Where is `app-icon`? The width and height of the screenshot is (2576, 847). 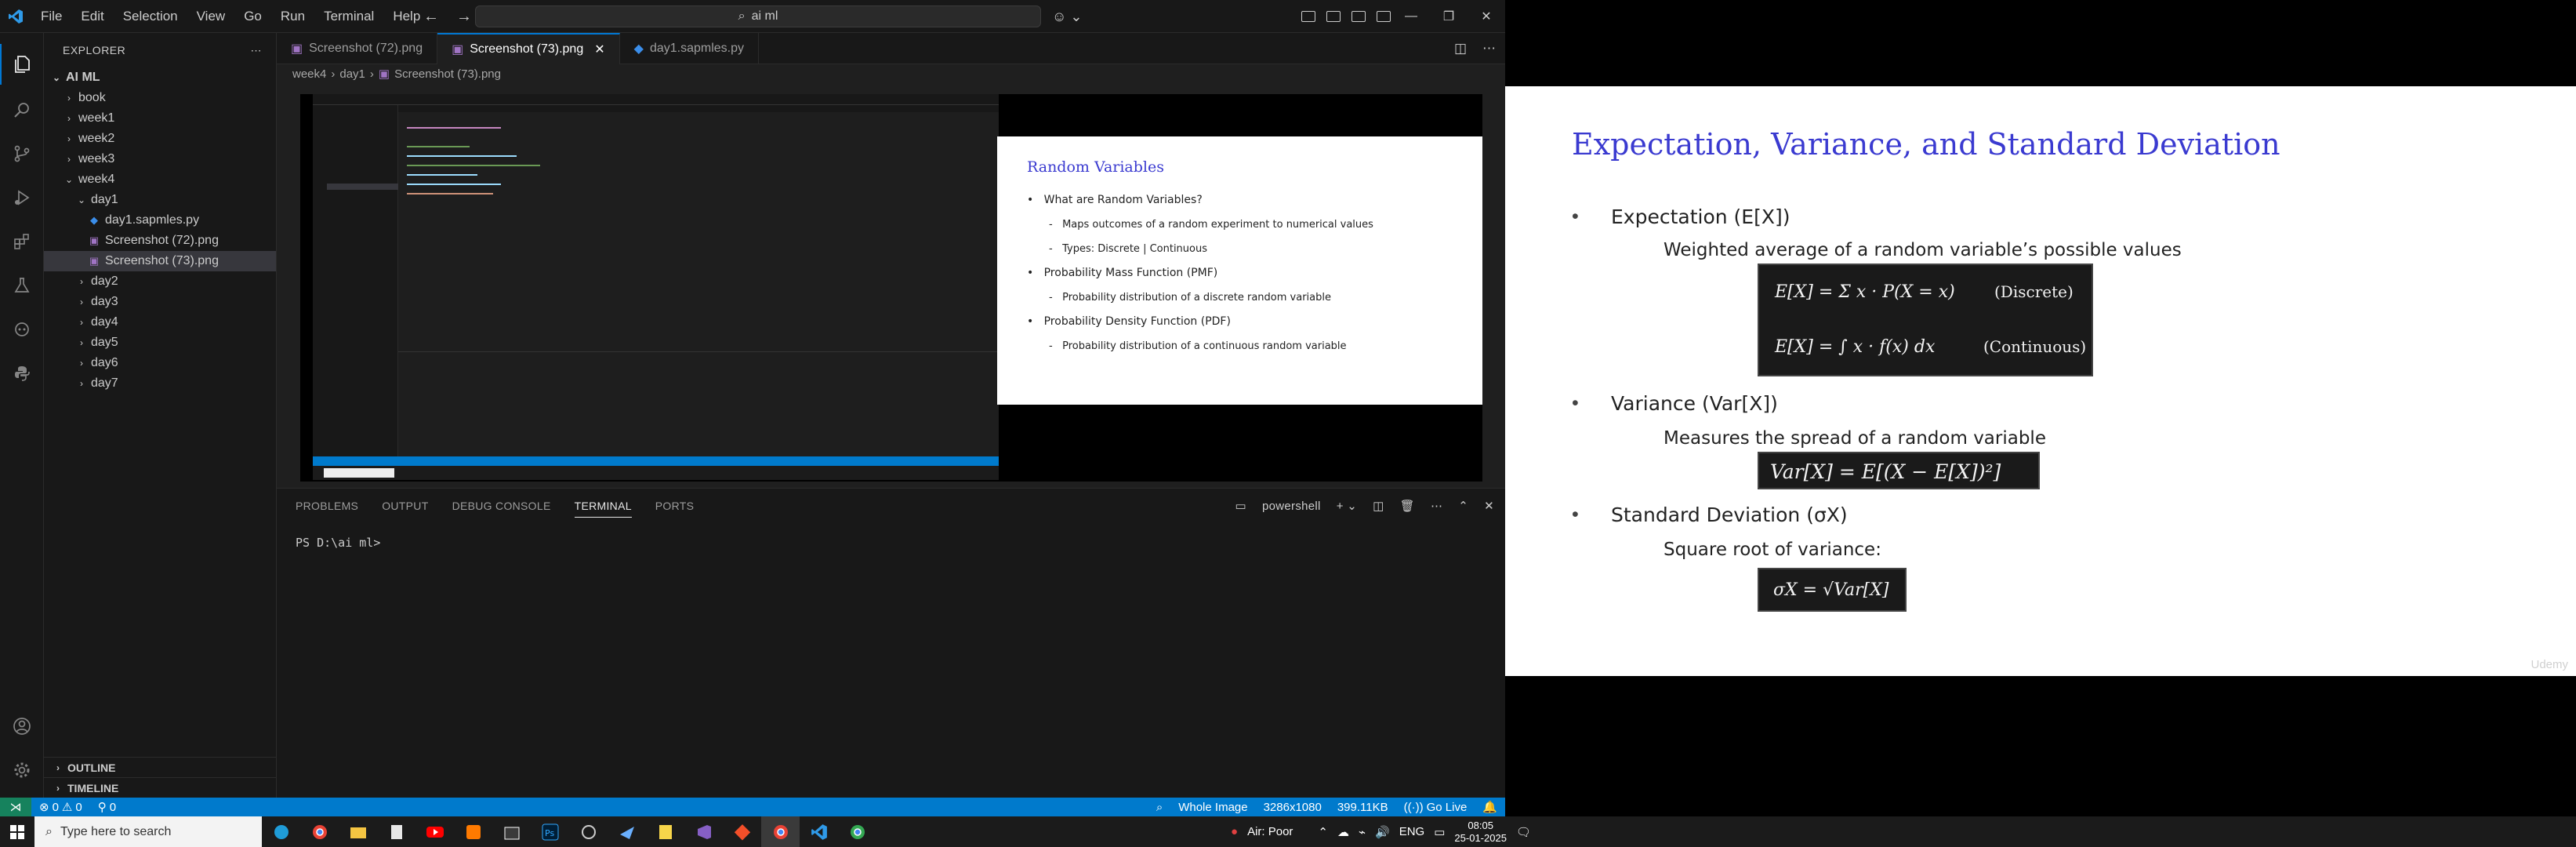
app-icon is located at coordinates (627, 831).